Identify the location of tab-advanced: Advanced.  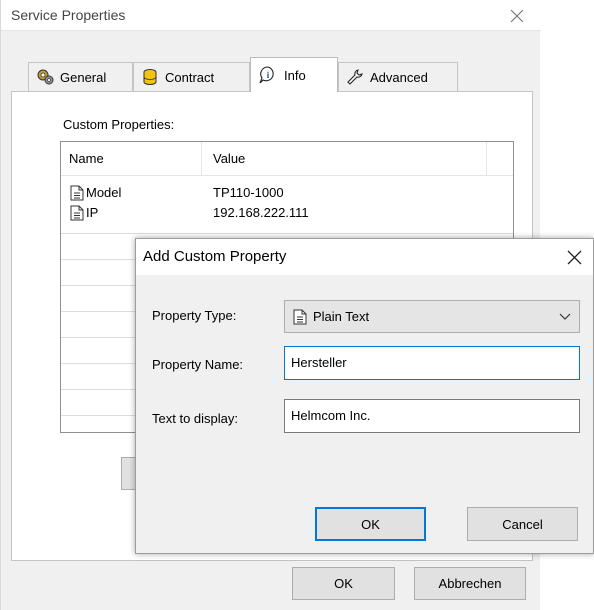
(398, 76).